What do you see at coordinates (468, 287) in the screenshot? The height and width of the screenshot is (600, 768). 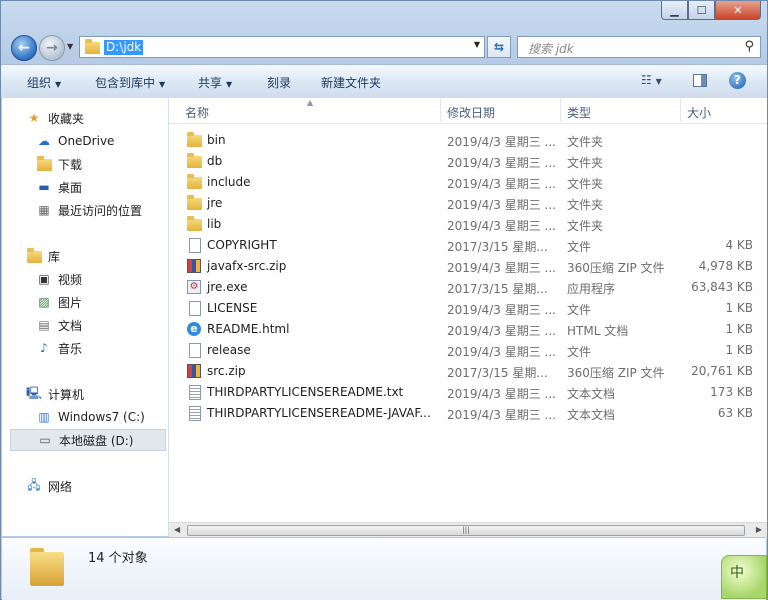 I see `file-row: ⚙ jre.exe 2017/3/15 星期... 应用程序 63,843 KB` at bounding box center [468, 287].